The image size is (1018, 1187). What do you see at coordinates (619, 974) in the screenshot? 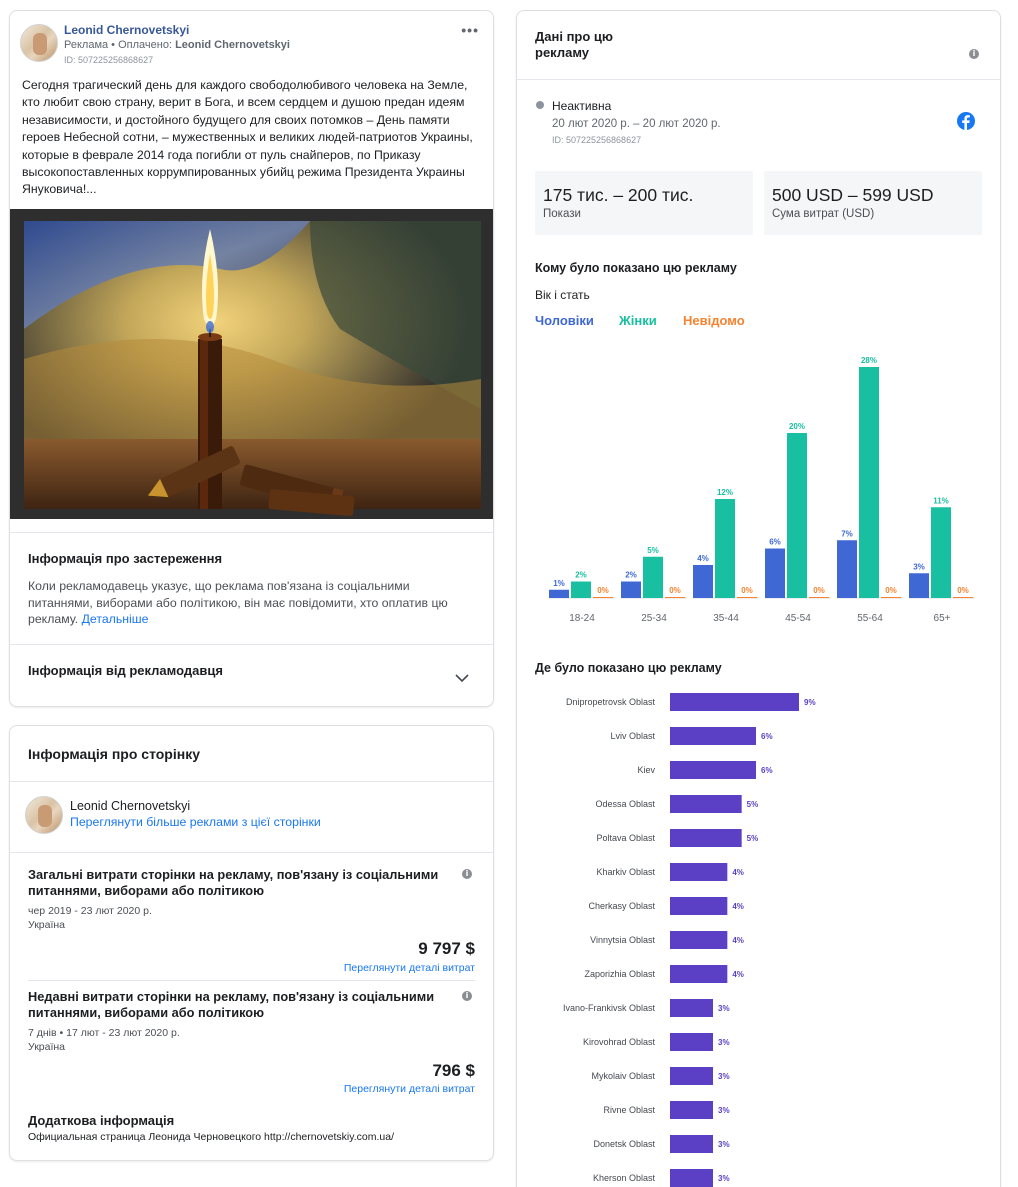
I see `region-label: Zaporizhia Oblast` at bounding box center [619, 974].